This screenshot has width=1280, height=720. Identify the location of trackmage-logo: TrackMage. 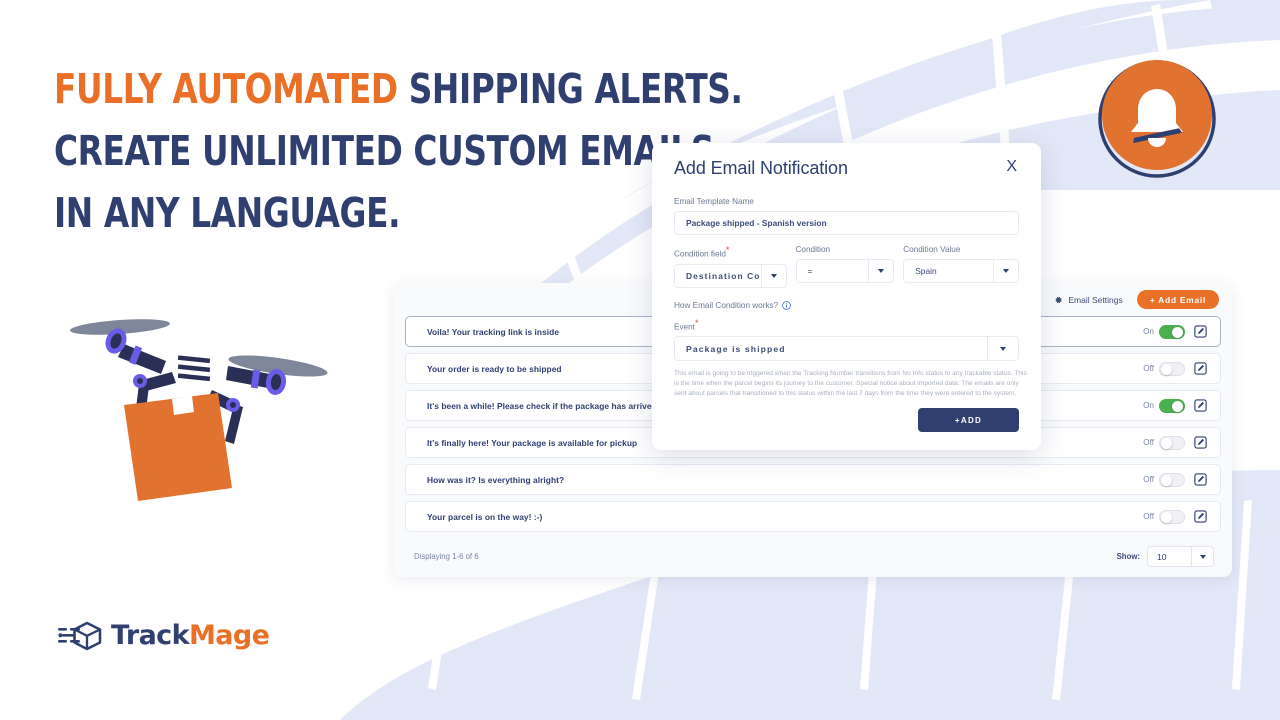
(164, 635).